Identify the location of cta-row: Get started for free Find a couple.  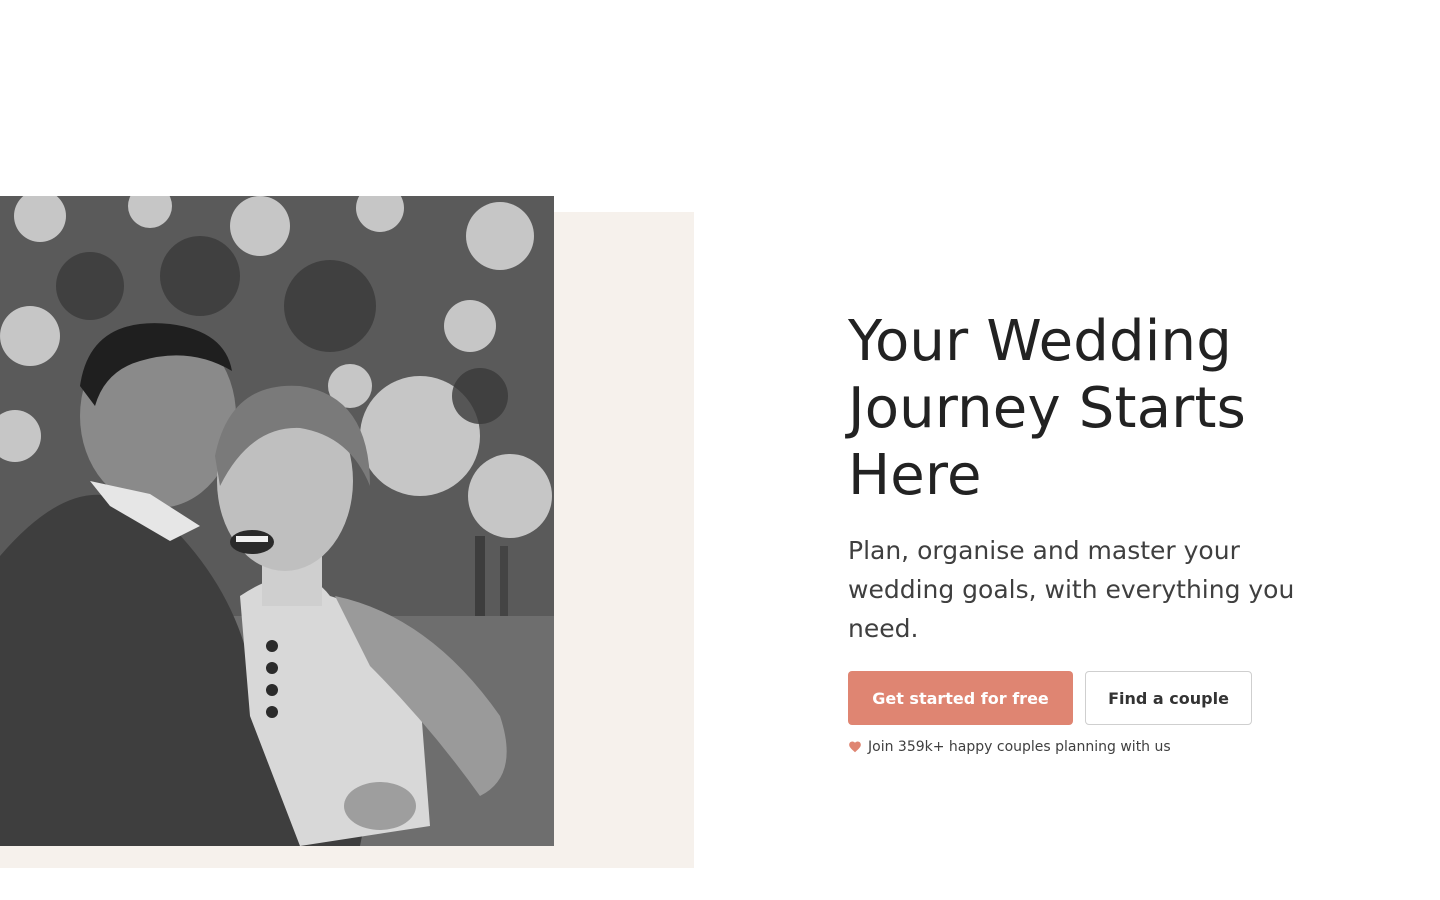
(1098, 698).